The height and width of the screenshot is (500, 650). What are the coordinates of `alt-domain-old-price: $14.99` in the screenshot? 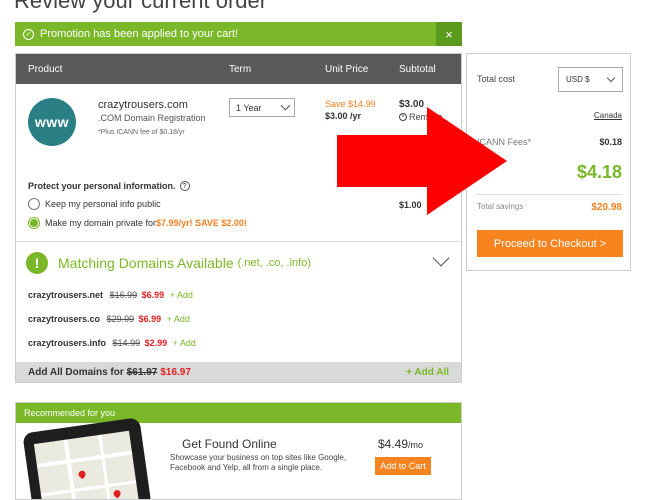 It's located at (126, 343).